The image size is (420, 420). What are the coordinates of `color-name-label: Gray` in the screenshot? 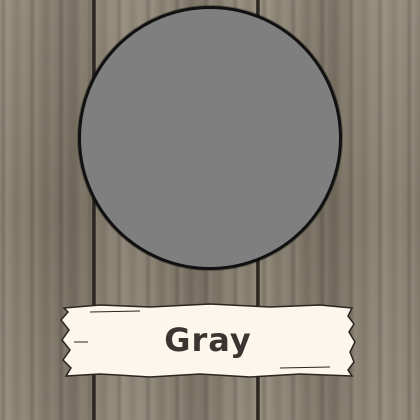 It's located at (208, 340).